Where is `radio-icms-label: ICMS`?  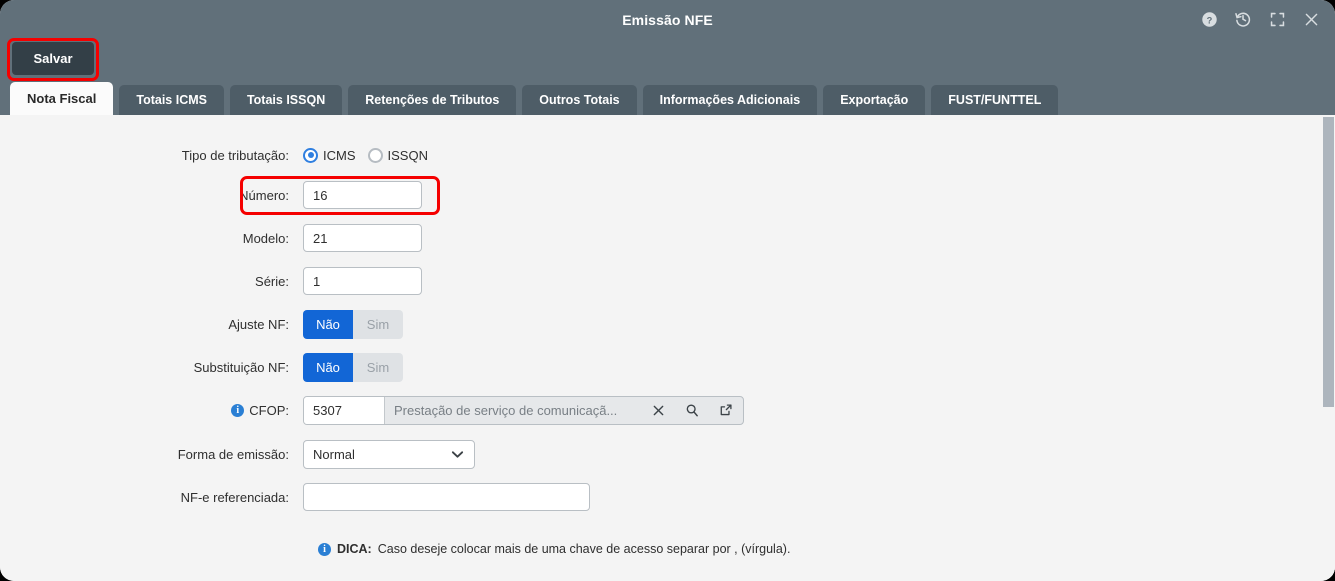 radio-icms-label: ICMS is located at coordinates (339, 155).